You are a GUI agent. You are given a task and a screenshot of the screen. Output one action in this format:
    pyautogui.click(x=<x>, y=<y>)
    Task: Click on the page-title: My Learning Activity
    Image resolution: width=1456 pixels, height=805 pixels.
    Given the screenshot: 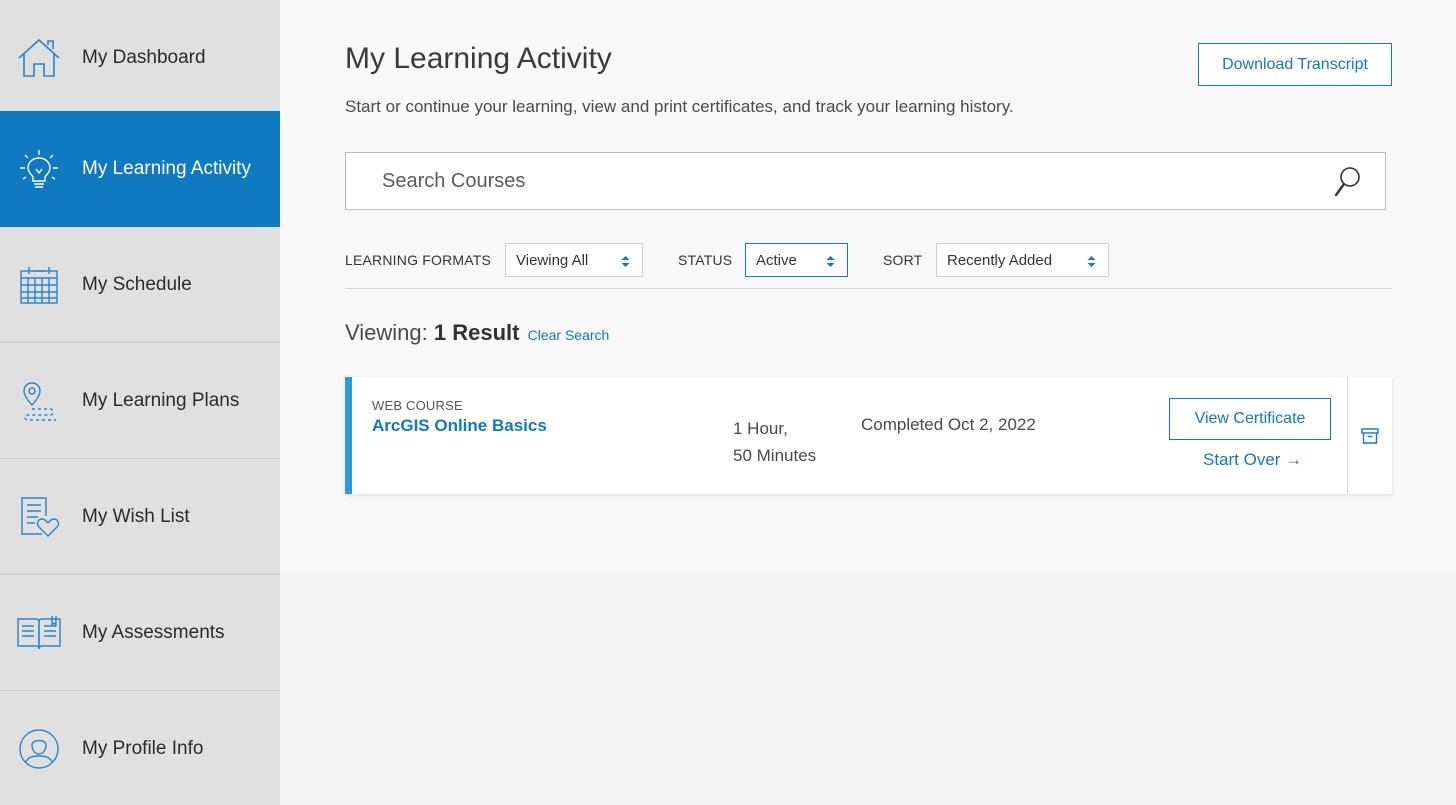 What is the action you would take?
    pyautogui.click(x=478, y=58)
    